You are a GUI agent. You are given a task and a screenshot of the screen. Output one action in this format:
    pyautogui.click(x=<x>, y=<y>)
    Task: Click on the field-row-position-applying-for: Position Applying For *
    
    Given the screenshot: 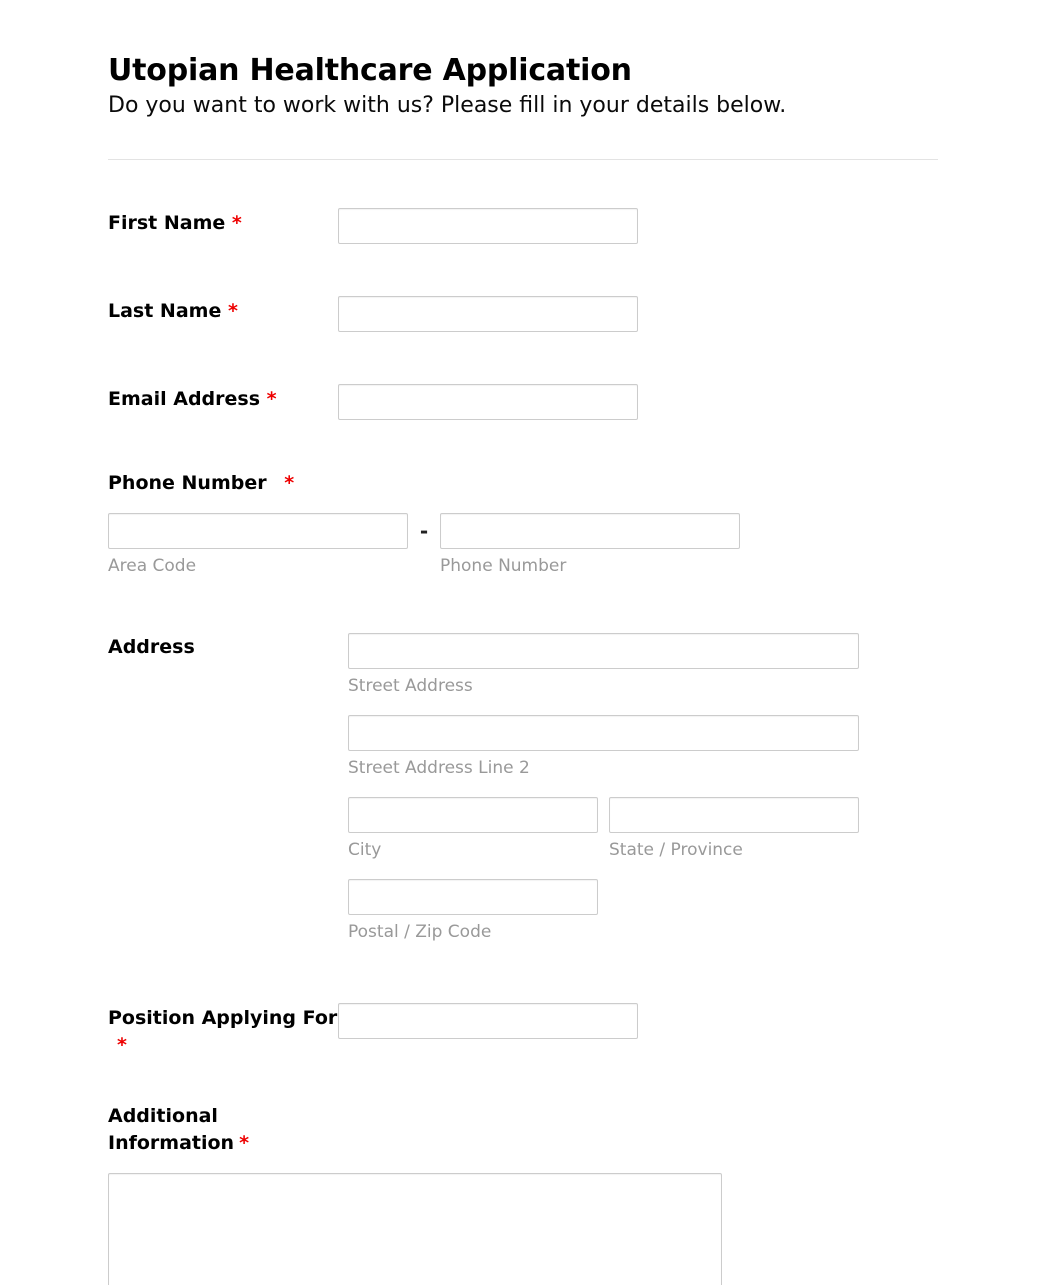 What is the action you would take?
    pyautogui.click(x=523, y=1031)
    